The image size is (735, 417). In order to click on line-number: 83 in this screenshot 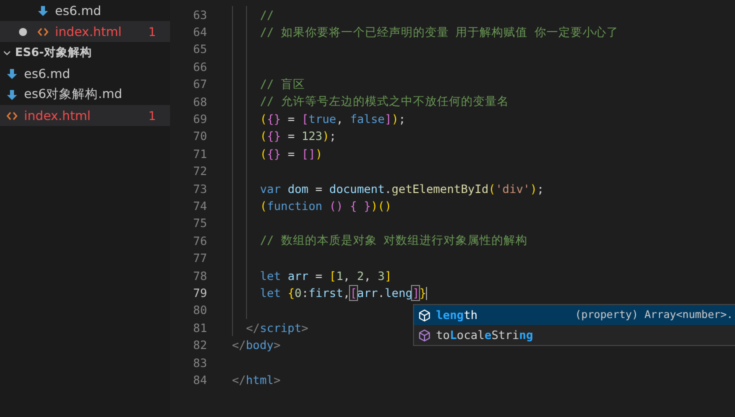, I will do `click(199, 363)`.